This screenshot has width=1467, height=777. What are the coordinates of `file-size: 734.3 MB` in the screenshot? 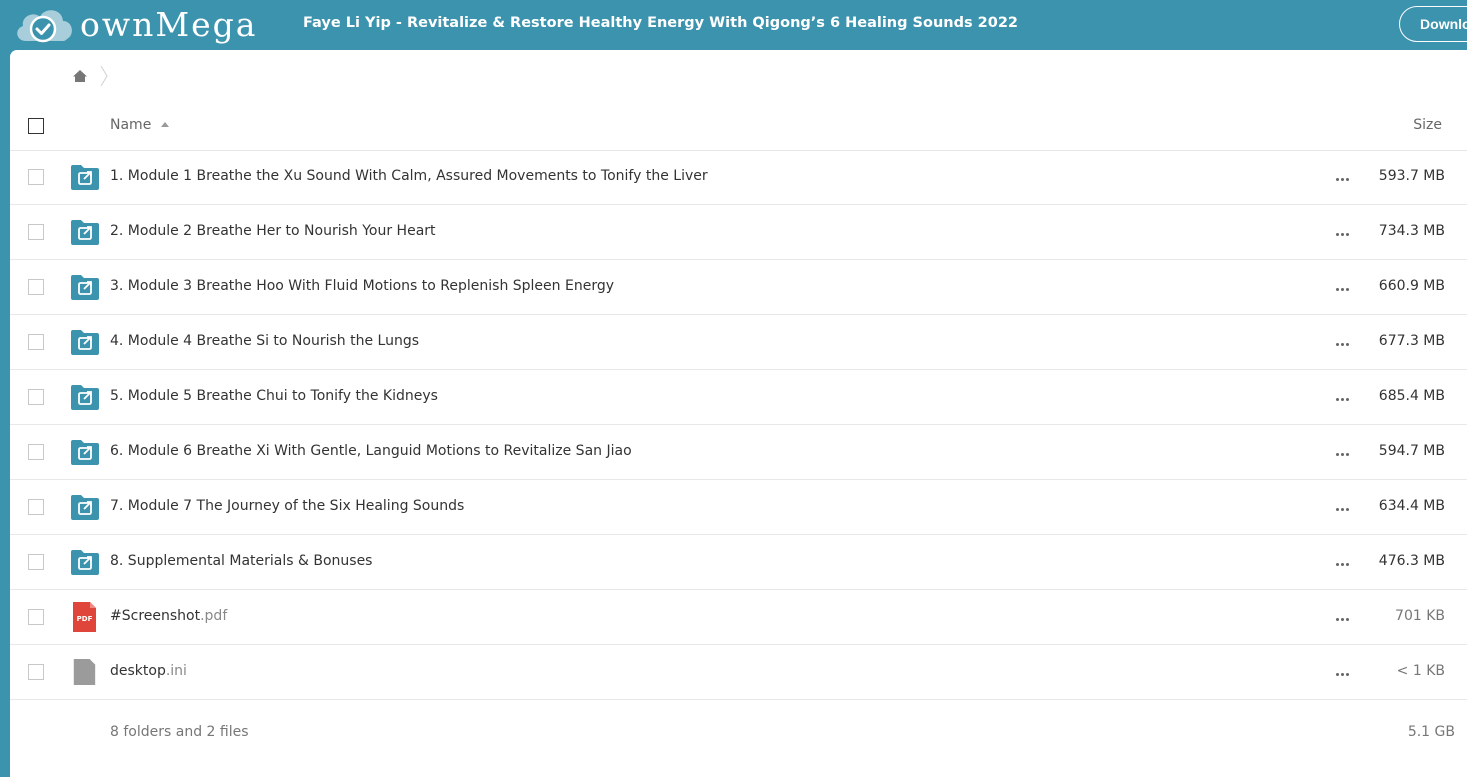 It's located at (1411, 231).